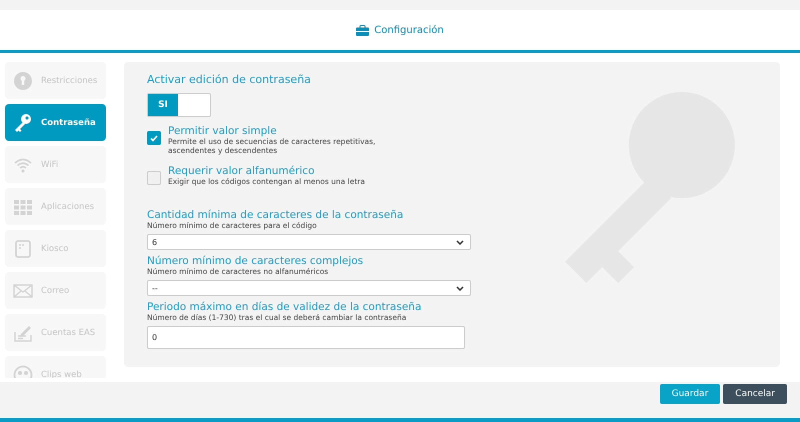  I want to click on section-heading: Activar edición de contraseña, so click(229, 79).